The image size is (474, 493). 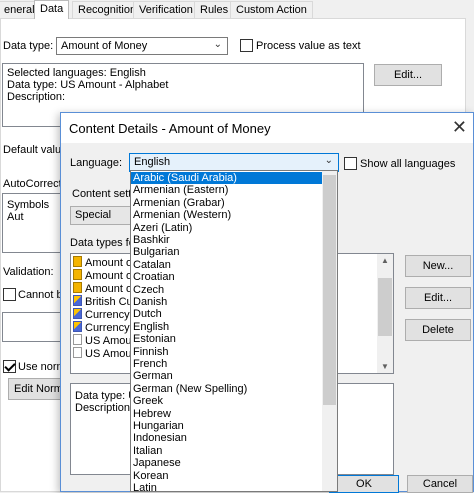 What do you see at coordinates (42, 367) in the screenshot?
I see `use-norm-label: Use norm` at bounding box center [42, 367].